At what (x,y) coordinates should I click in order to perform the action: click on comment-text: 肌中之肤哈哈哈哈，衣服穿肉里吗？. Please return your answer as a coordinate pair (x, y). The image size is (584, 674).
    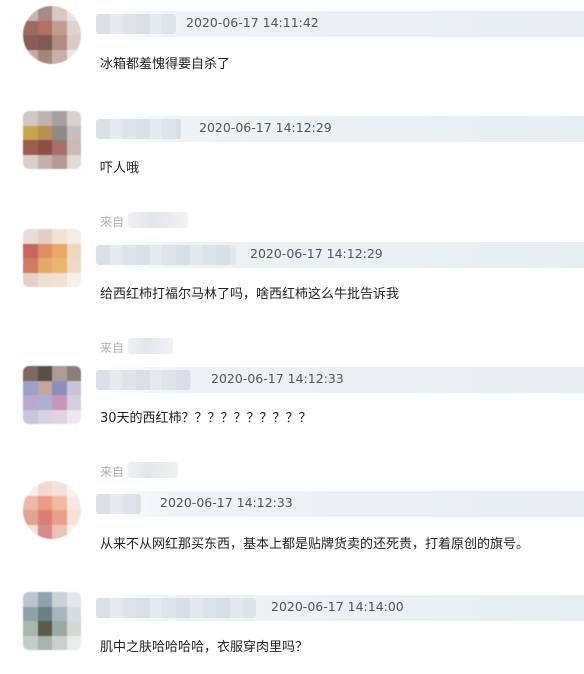
    Looking at the image, I should click on (204, 647).